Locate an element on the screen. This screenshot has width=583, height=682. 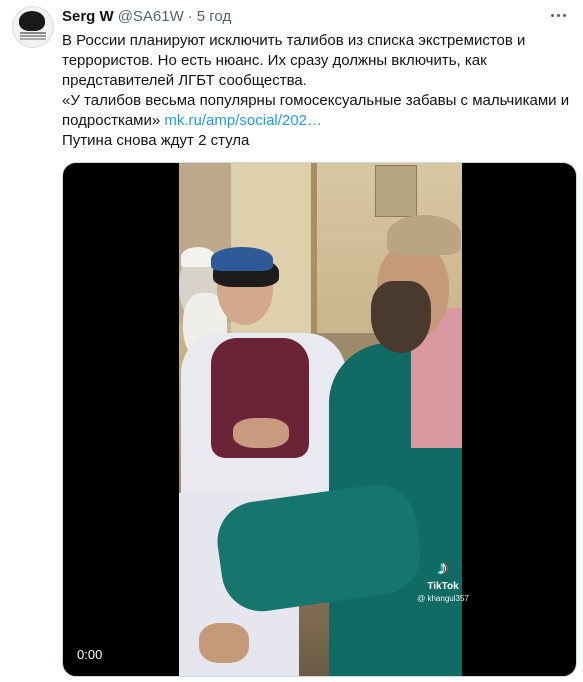
clasped-hands is located at coordinates (261, 433).